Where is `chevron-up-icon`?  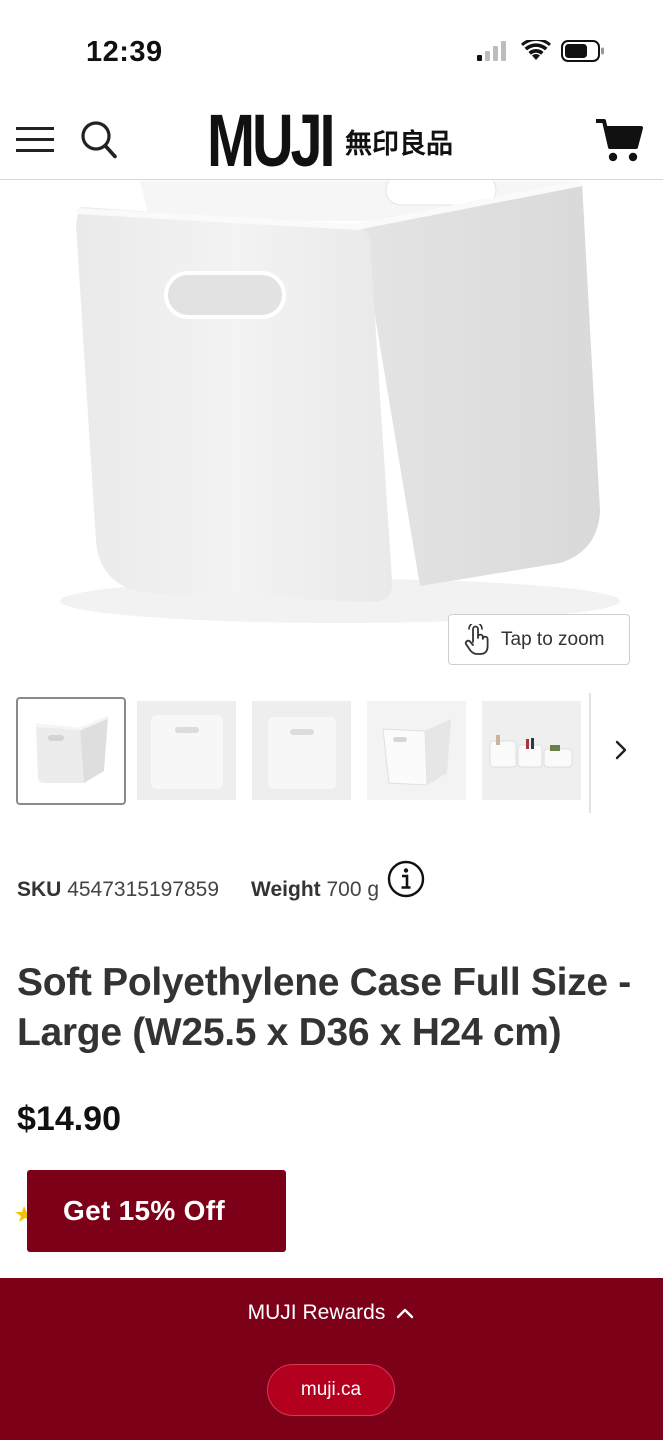
chevron-up-icon is located at coordinates (405, 1313).